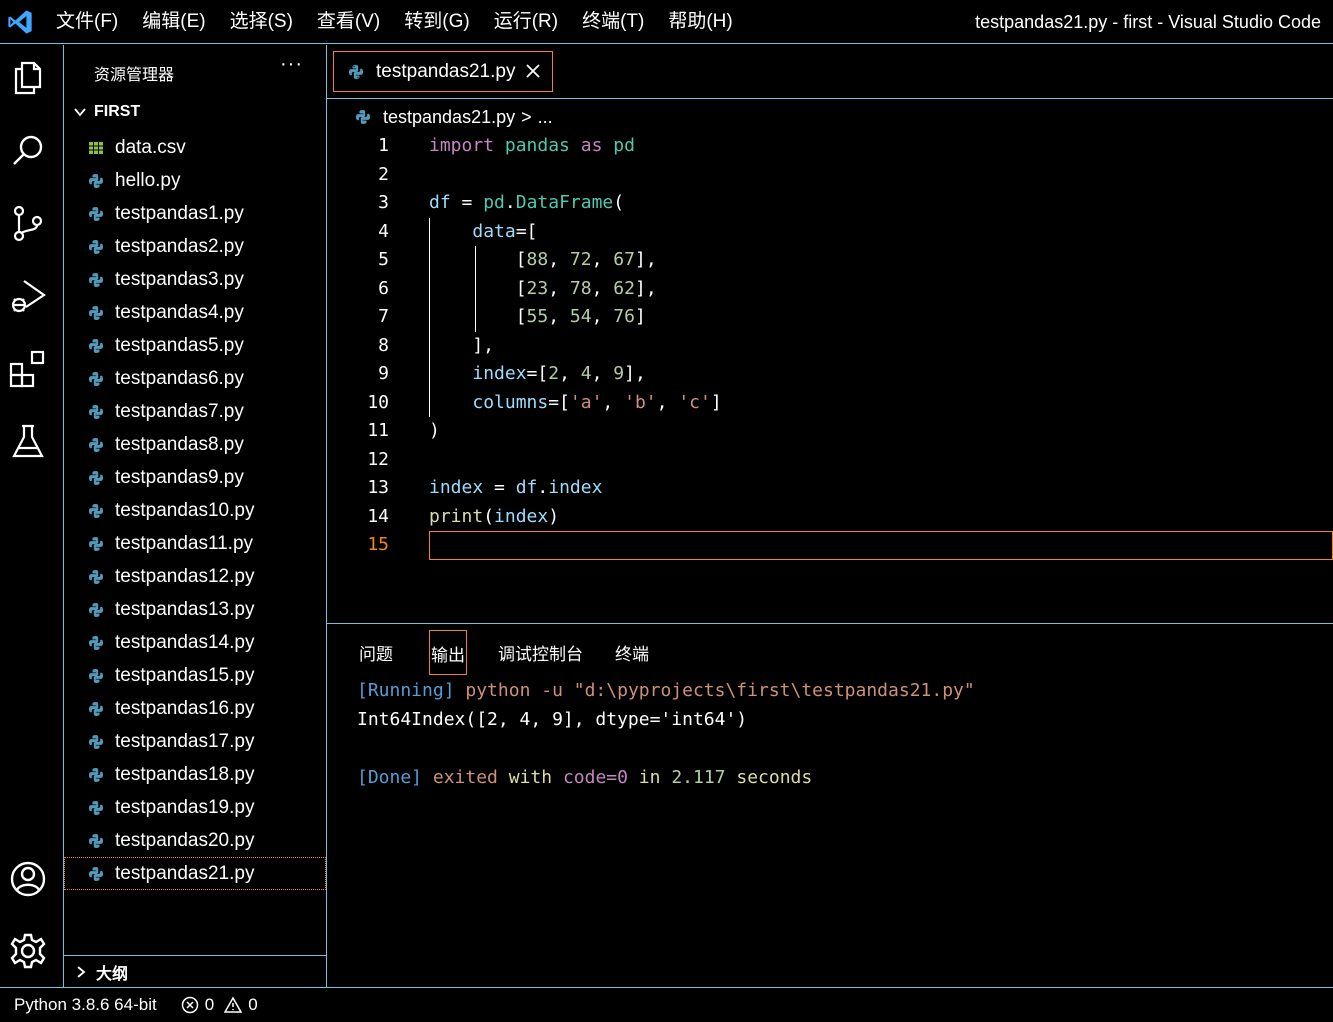  I want to click on tab-testpandas21: testpandas21.py, so click(443, 71).